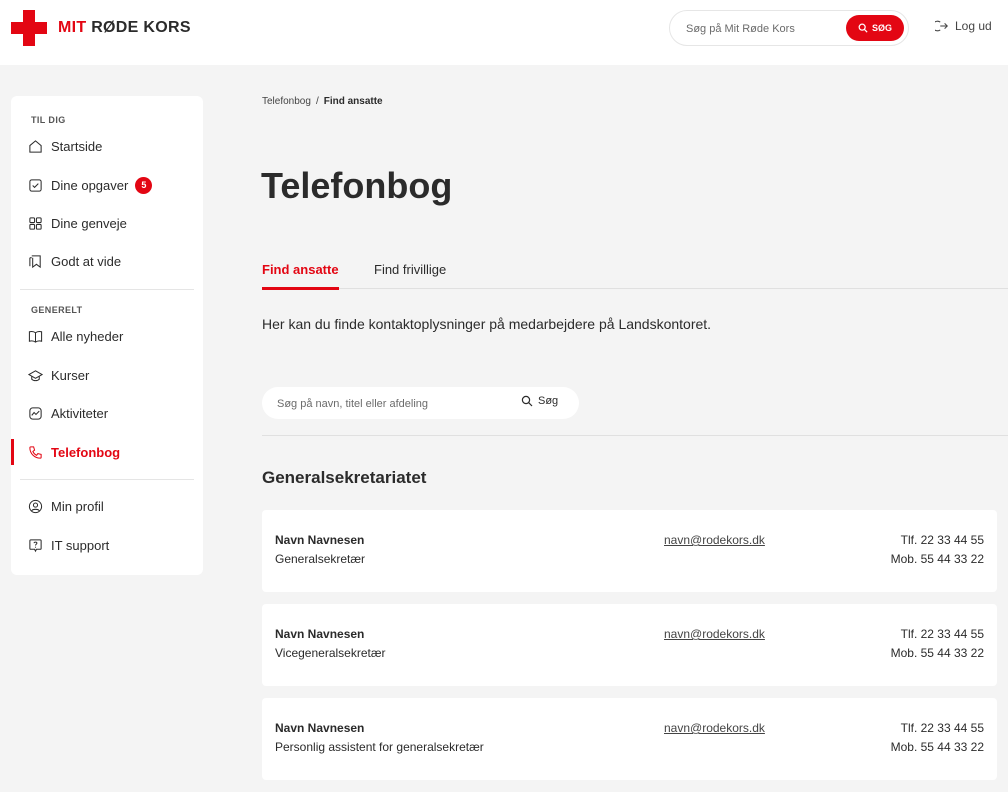 Image resolution: width=1008 pixels, height=792 pixels. I want to click on header-search-input, so click(766, 29).